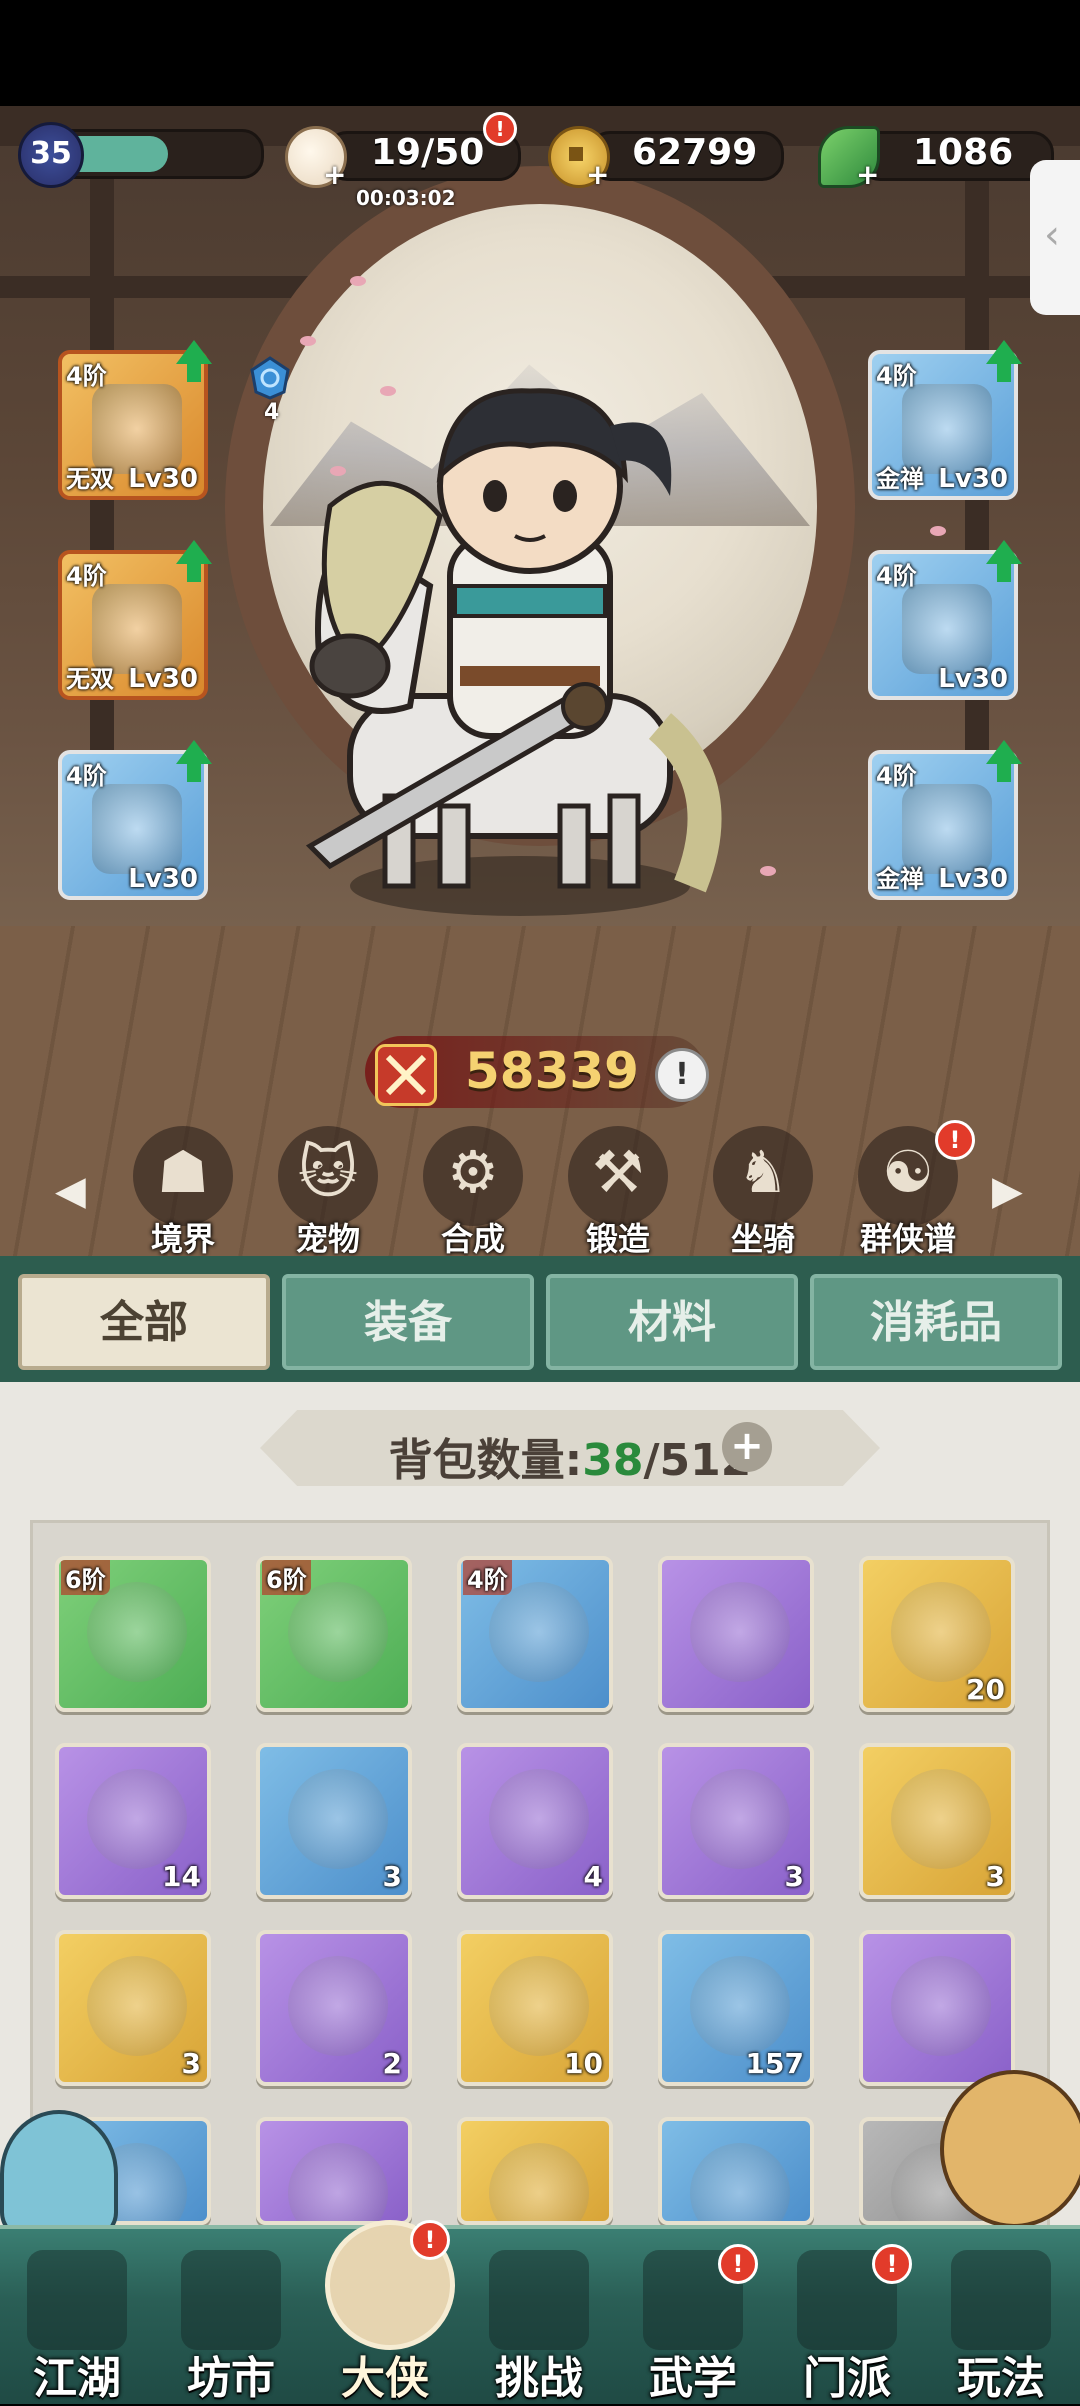 This screenshot has height=2406, width=1080. What do you see at coordinates (334, 174) in the screenshot?
I see `stamina-add-icon: +` at bounding box center [334, 174].